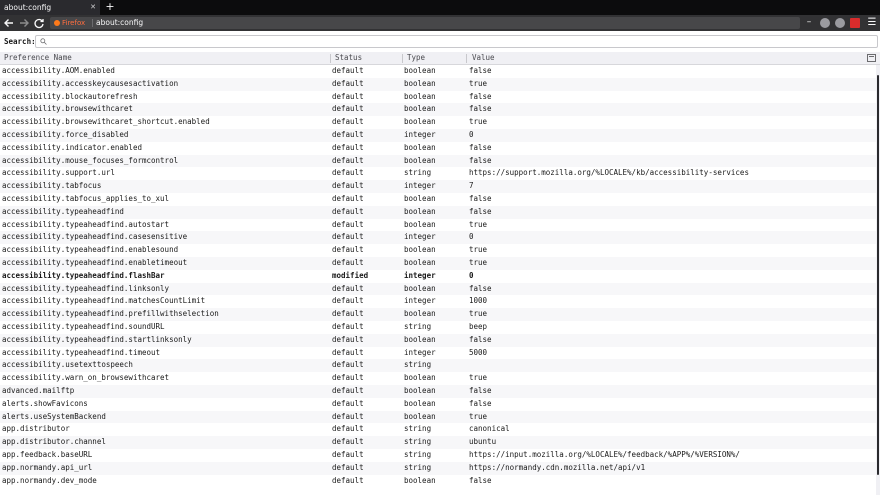 This screenshot has width=880, height=495. What do you see at coordinates (346, 58) in the screenshot?
I see `column-header-status: Status` at bounding box center [346, 58].